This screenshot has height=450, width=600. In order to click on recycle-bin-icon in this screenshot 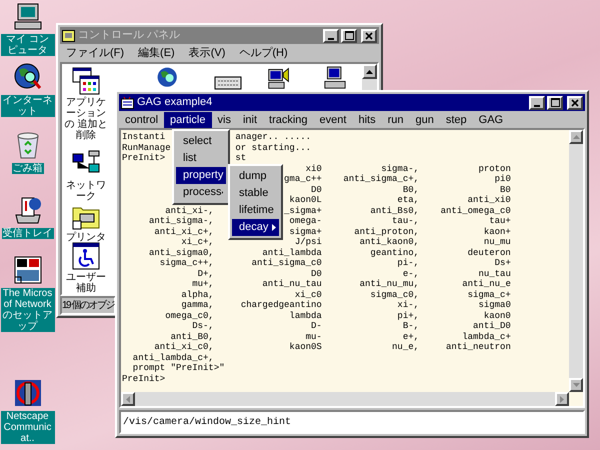, I will do `click(27, 145)`.